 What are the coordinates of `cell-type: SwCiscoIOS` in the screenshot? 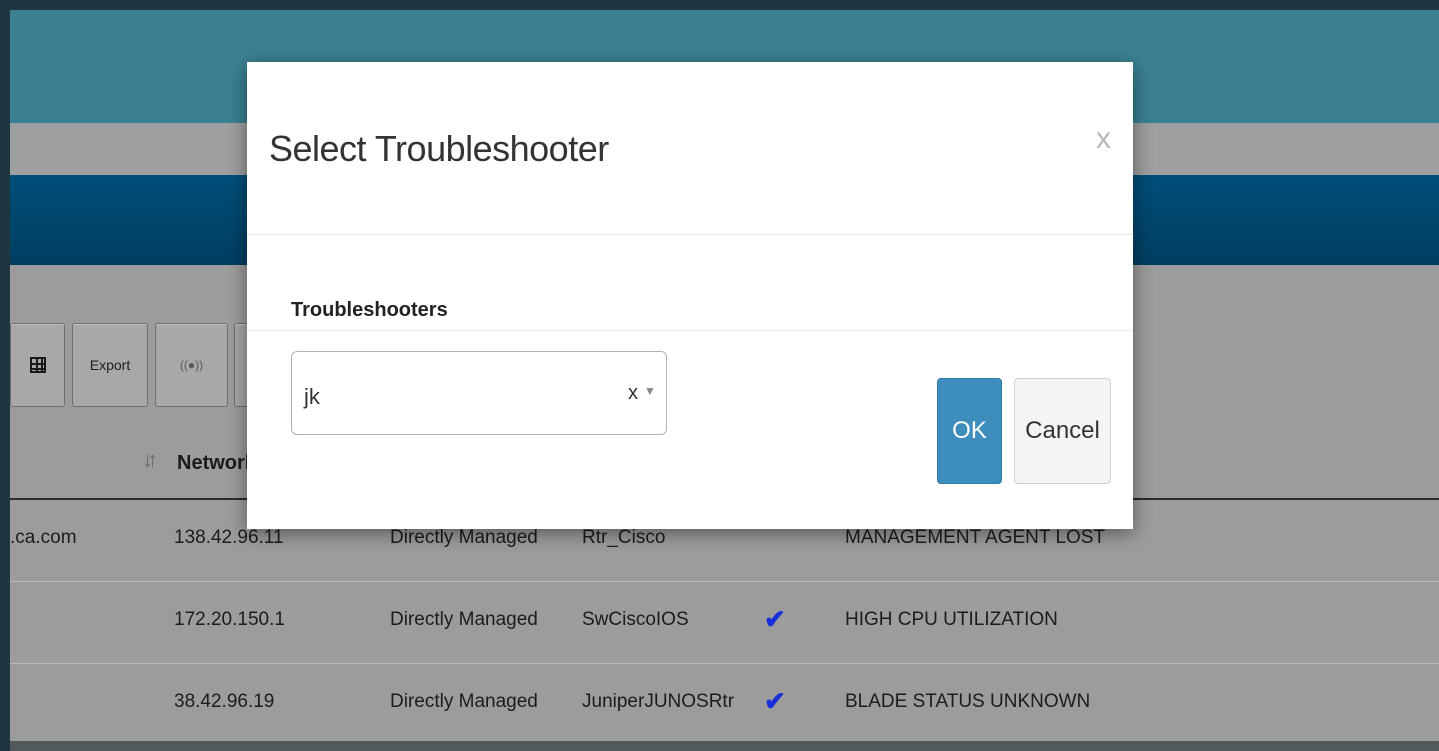 It's located at (635, 619).